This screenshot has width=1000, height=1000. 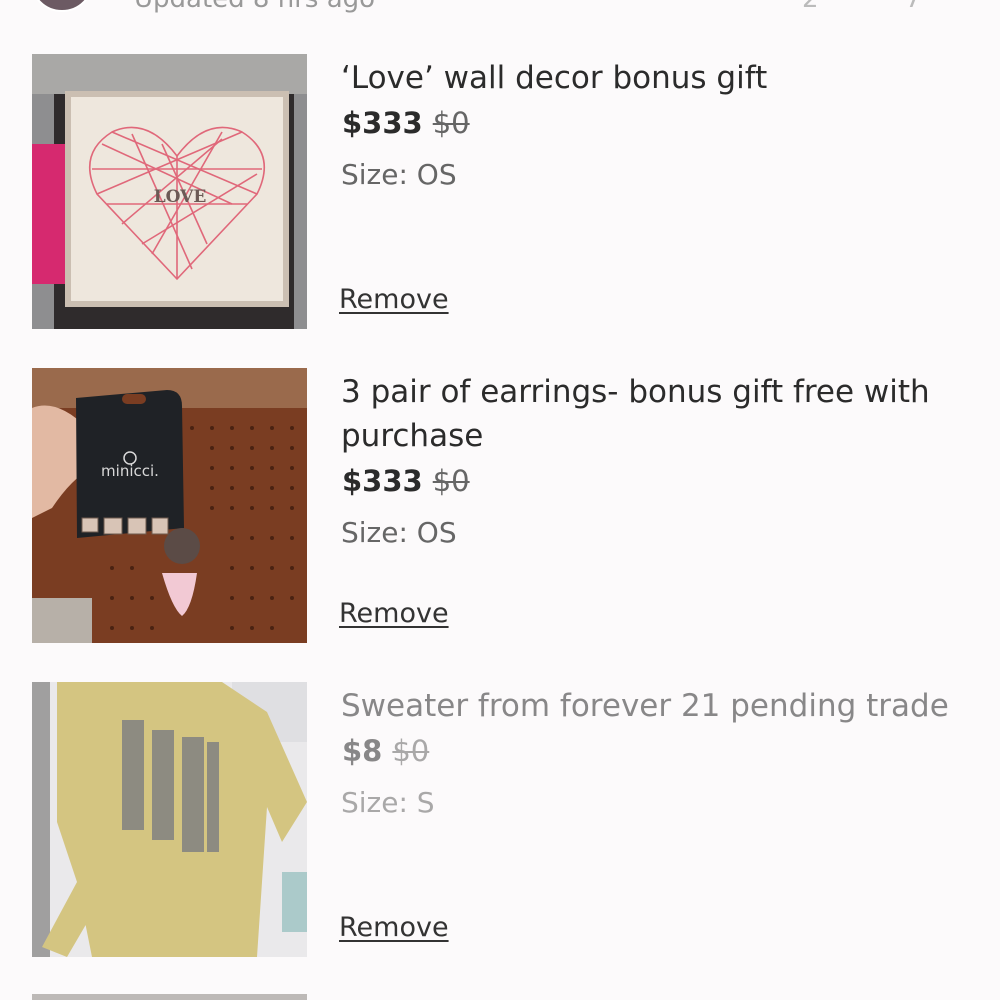 What do you see at coordinates (656, 706) in the screenshot?
I see `item-title: Sweater from forever 21 pending trade` at bounding box center [656, 706].